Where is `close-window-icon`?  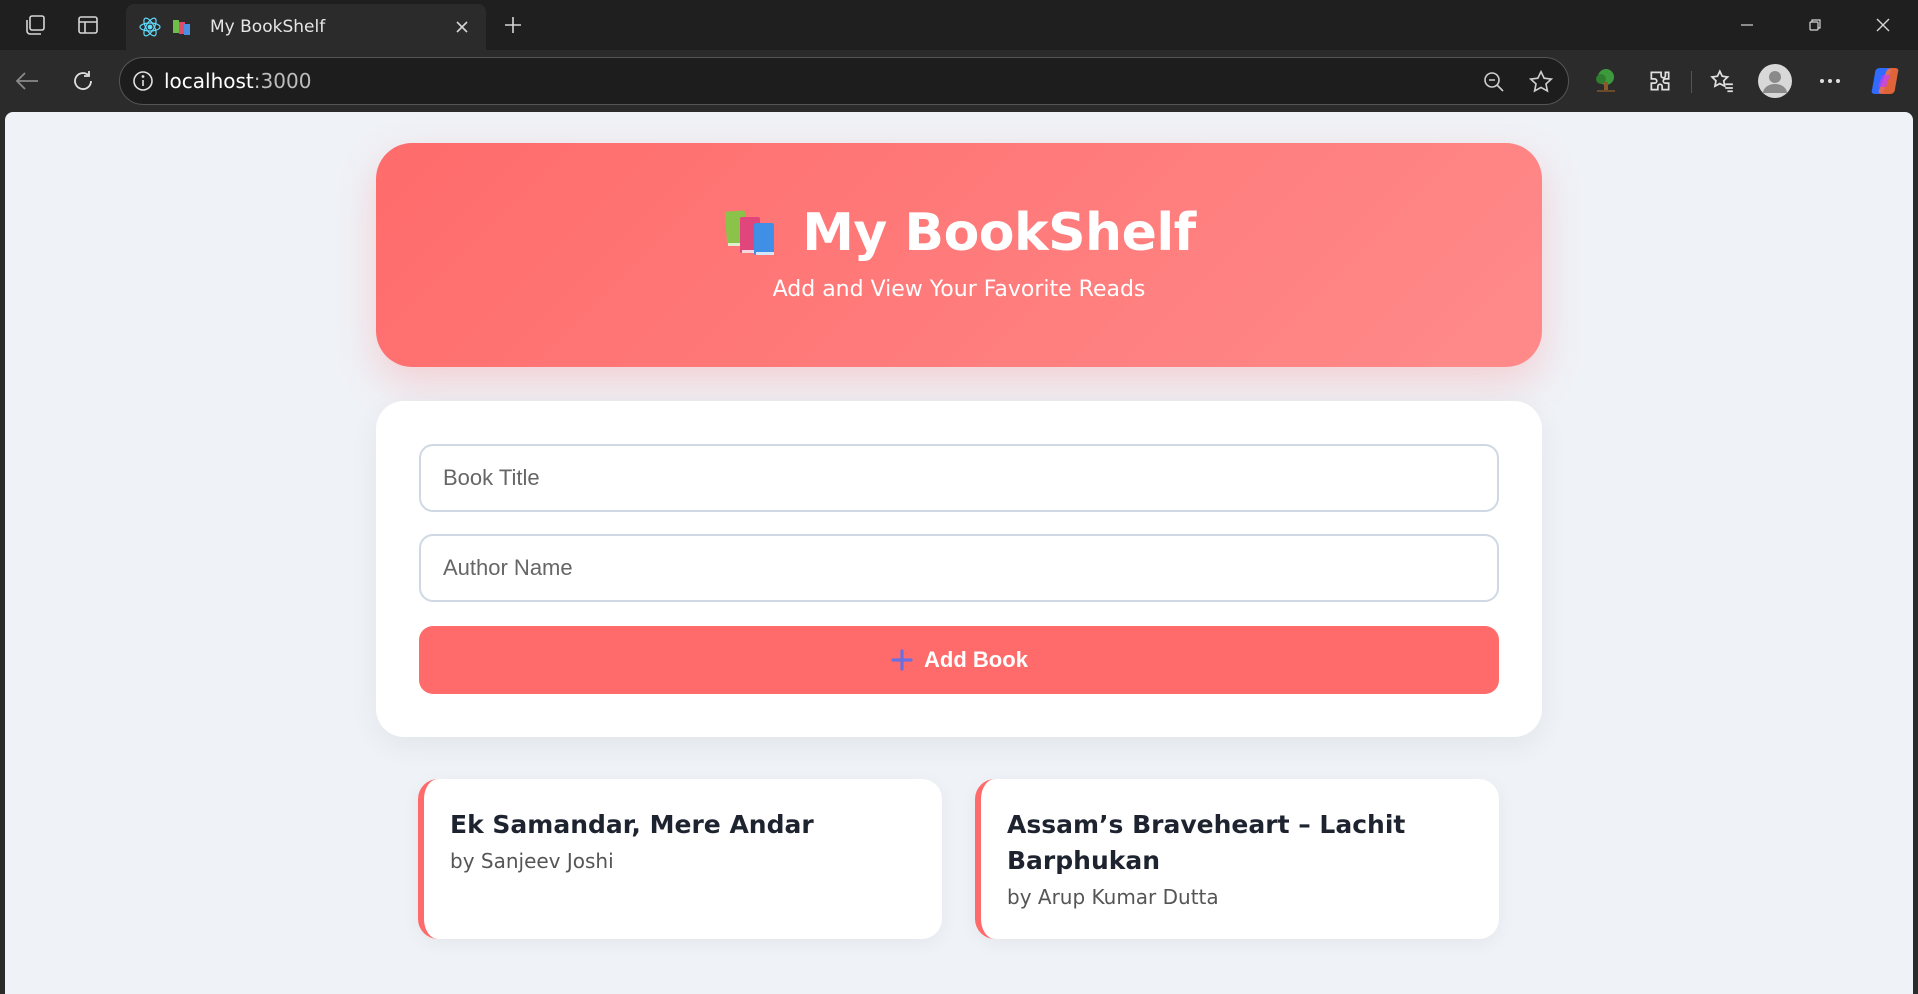
close-window-icon is located at coordinates (1883, 25).